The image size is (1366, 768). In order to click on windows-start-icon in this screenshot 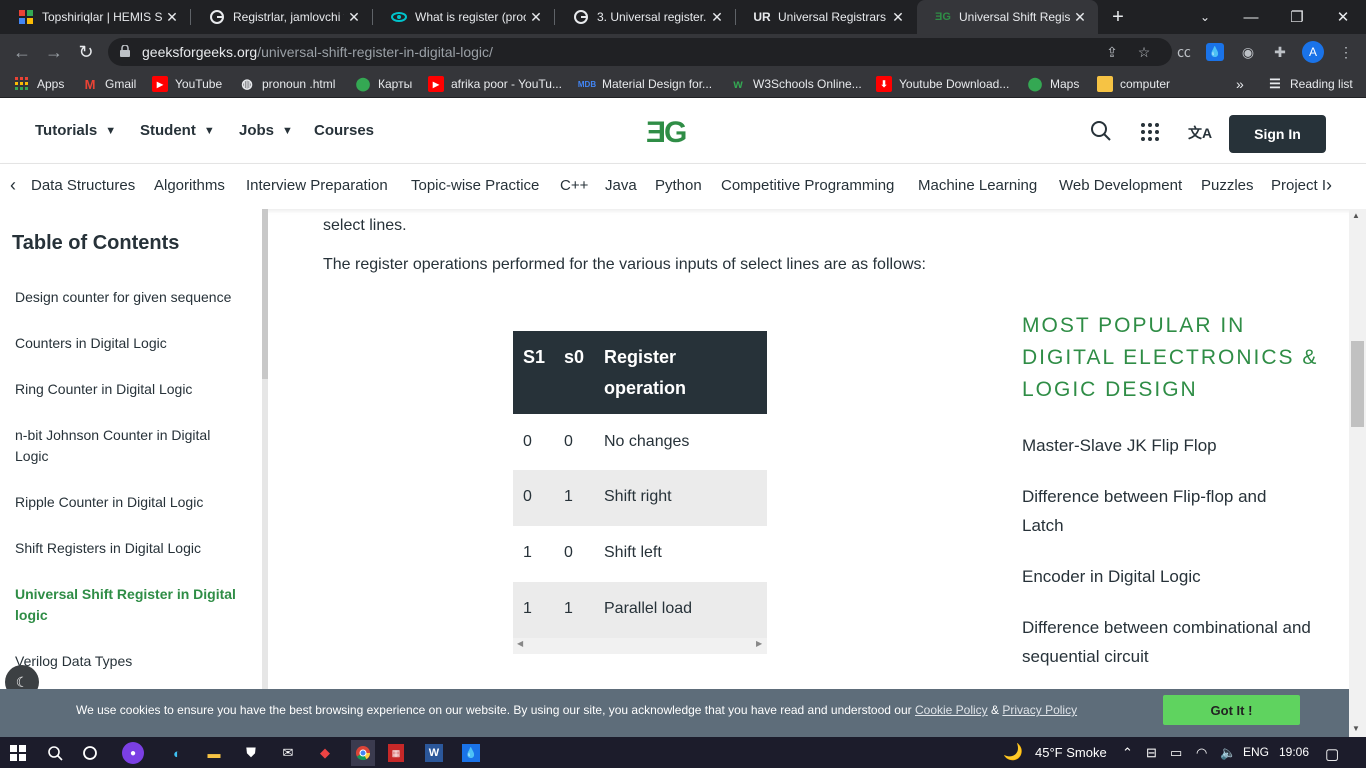, I will do `click(18, 753)`.